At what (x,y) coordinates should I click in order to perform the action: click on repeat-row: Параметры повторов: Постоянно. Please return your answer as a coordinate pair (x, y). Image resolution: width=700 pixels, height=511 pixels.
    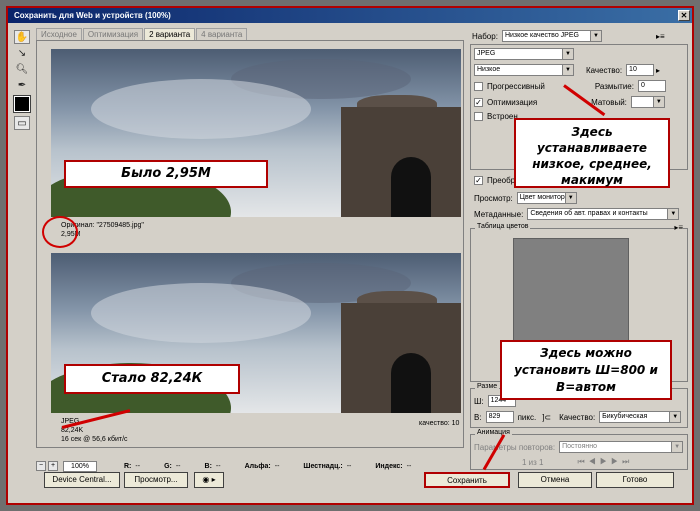
    Looking at the image, I should click on (579, 447).